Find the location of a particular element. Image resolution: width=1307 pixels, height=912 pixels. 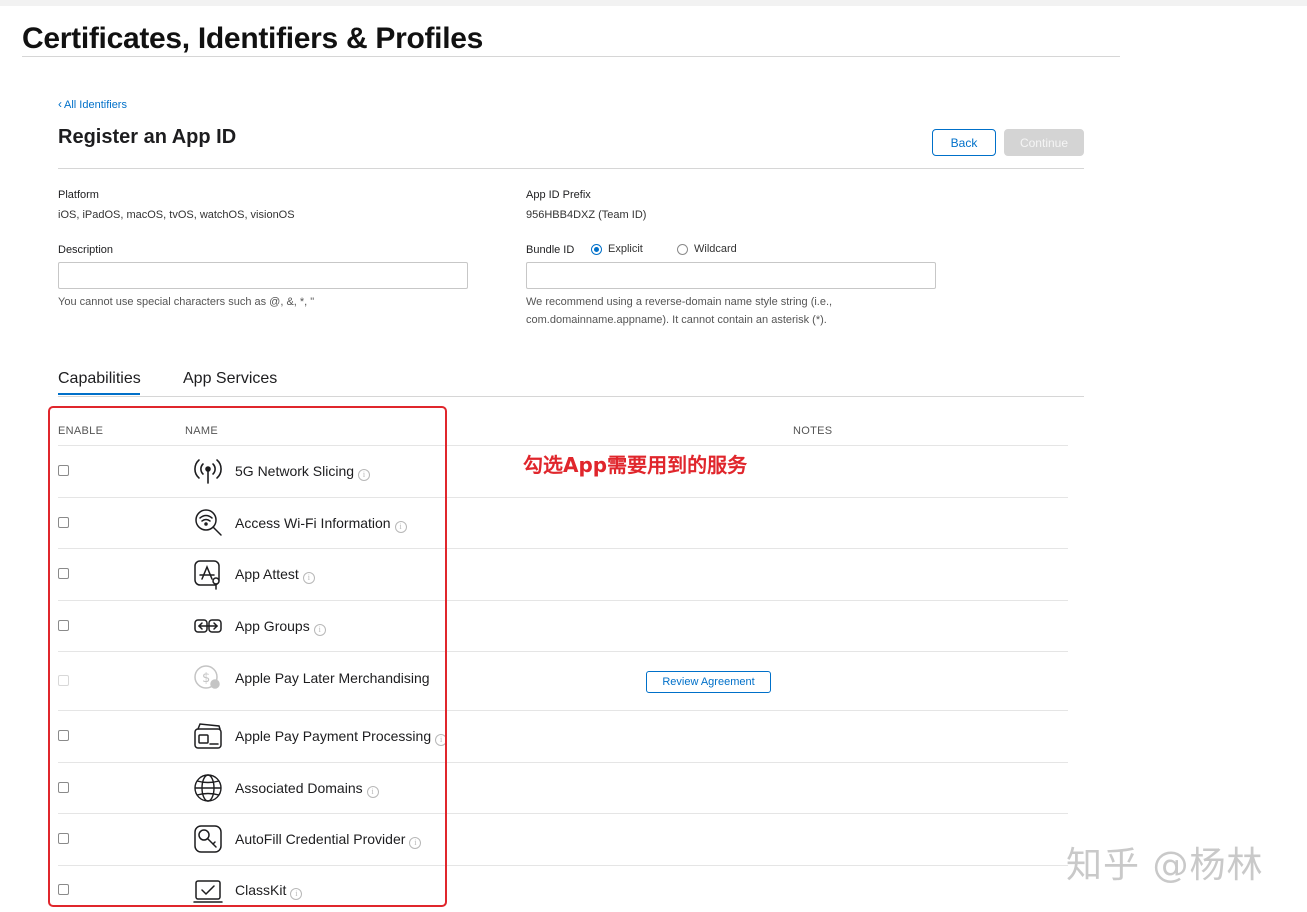

wifi-search-icon is located at coordinates (208, 523).